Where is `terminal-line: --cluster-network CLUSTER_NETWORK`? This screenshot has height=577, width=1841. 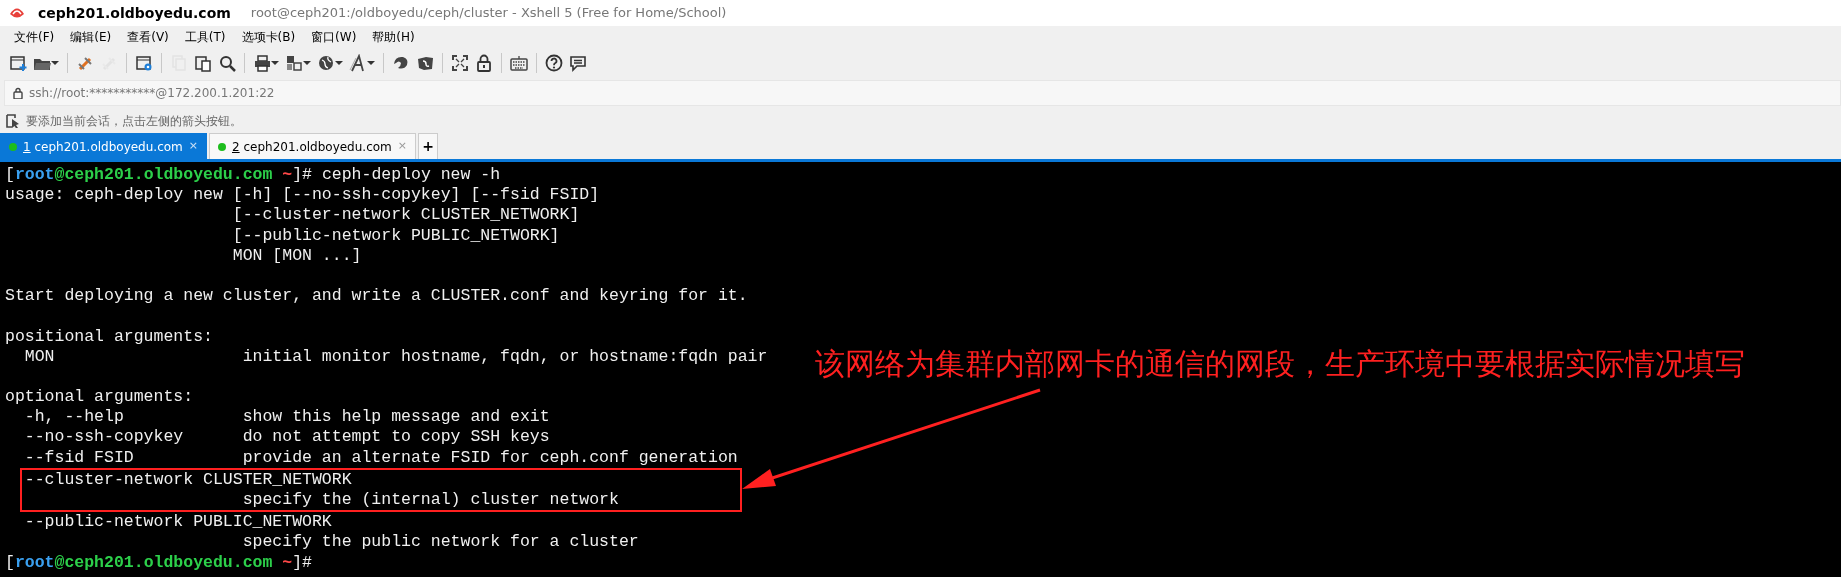
terminal-line: --cluster-network CLUSTER_NETWORK is located at coordinates (187, 479).